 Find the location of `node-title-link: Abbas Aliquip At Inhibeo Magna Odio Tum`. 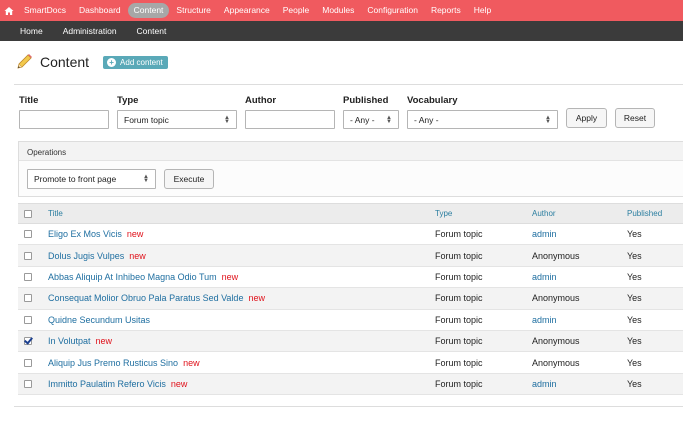

node-title-link: Abbas Aliquip At Inhibeo Magna Odio Tum is located at coordinates (132, 277).